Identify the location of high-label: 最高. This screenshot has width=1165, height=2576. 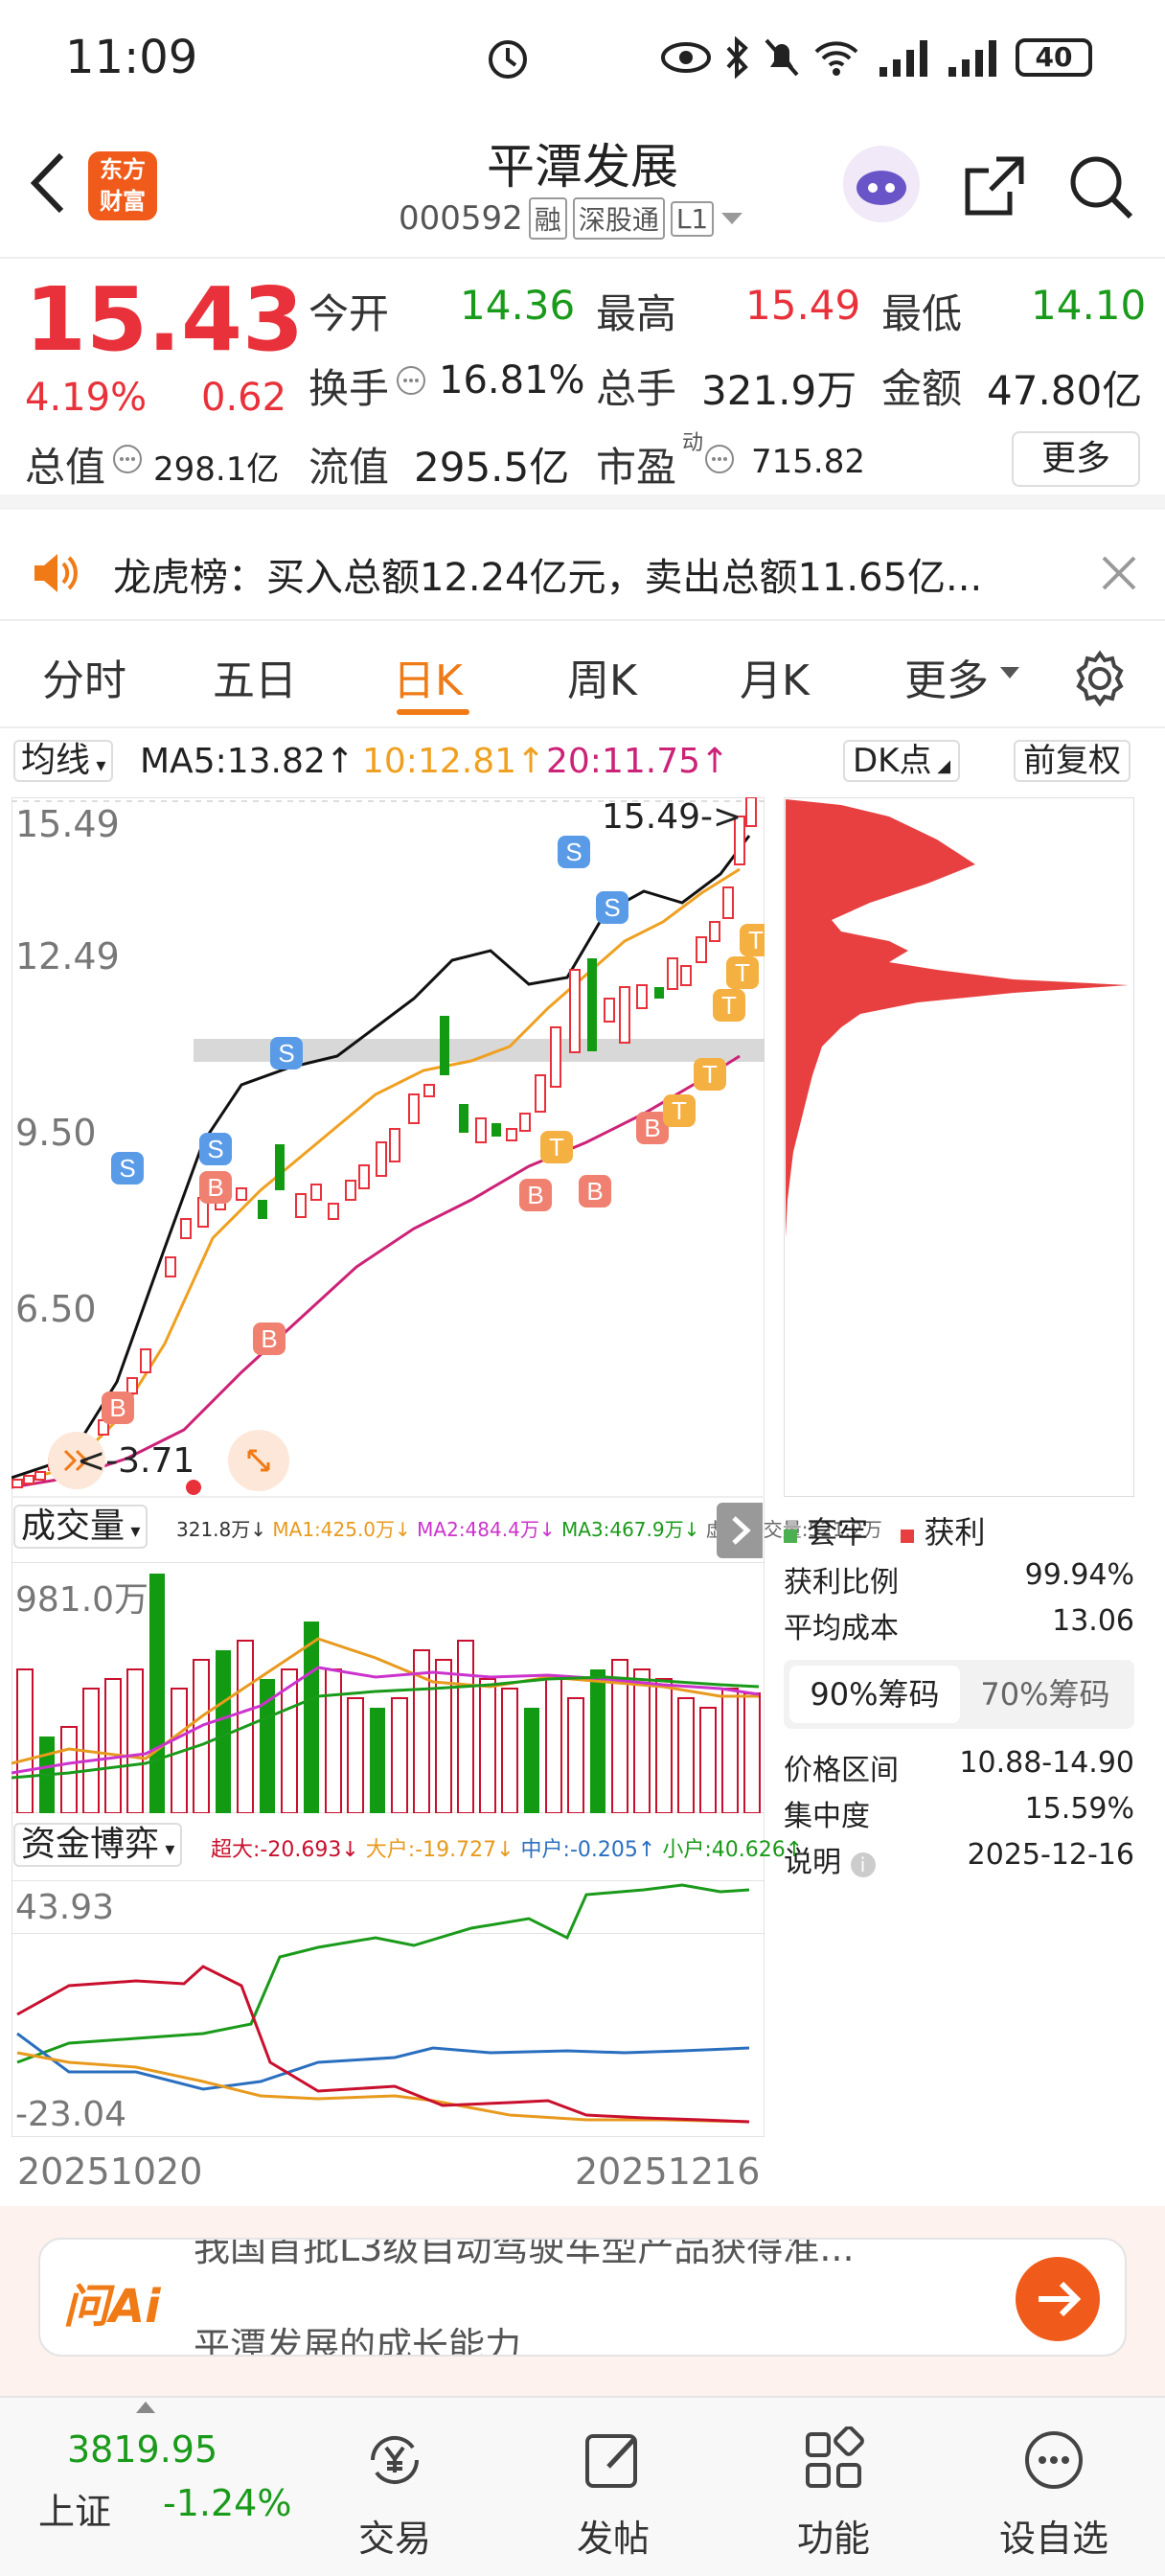
(637, 313).